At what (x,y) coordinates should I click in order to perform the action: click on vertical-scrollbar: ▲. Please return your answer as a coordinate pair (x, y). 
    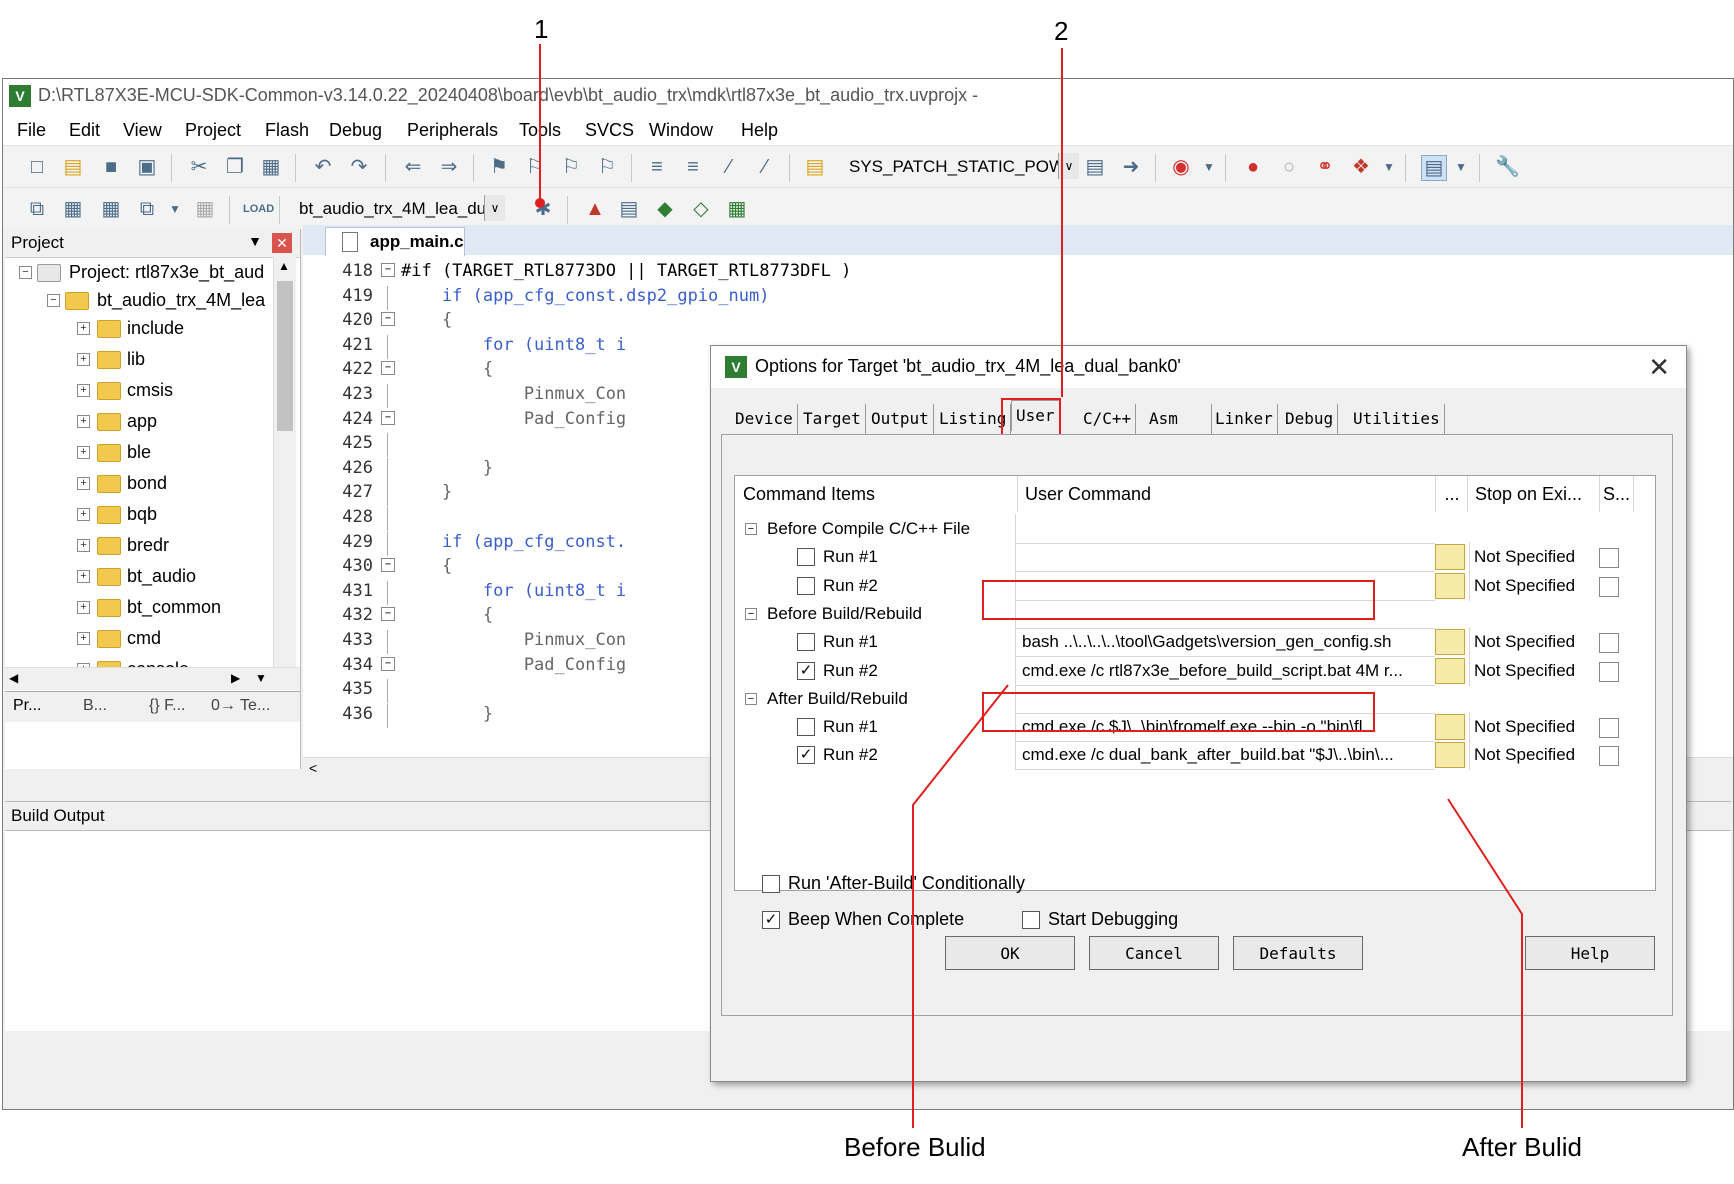
    Looking at the image, I should click on (284, 462).